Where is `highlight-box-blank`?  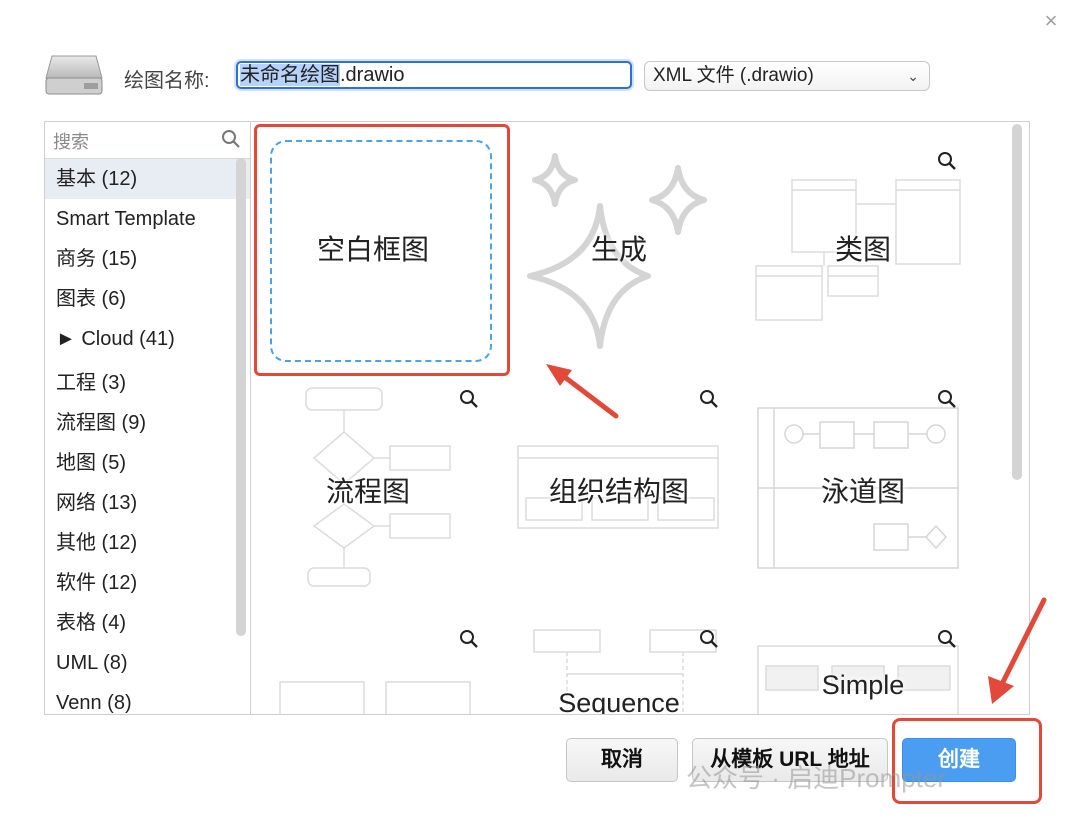
highlight-box-blank is located at coordinates (382, 250).